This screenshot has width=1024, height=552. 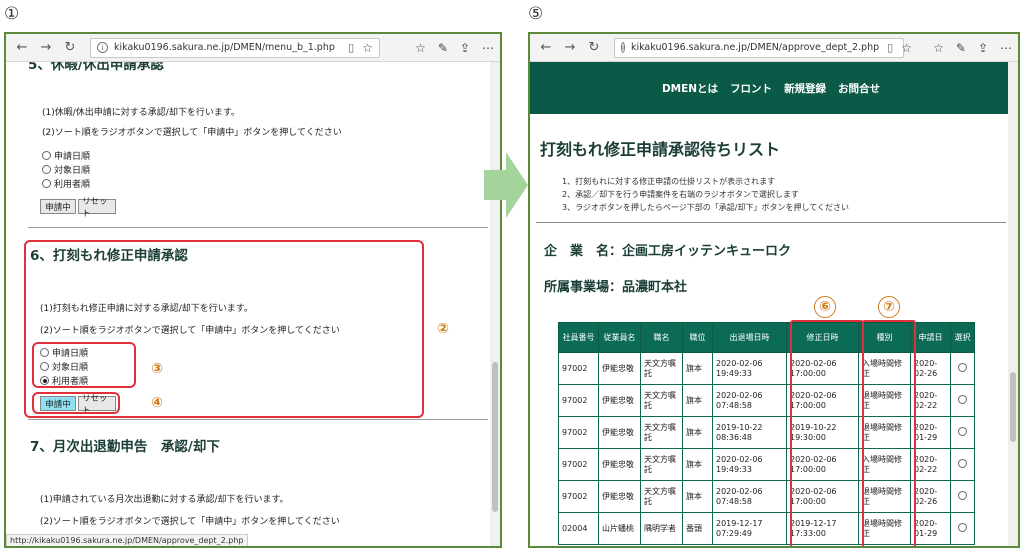 What do you see at coordinates (578, 528) in the screenshot?
I see `table-cell: 02004` at bounding box center [578, 528].